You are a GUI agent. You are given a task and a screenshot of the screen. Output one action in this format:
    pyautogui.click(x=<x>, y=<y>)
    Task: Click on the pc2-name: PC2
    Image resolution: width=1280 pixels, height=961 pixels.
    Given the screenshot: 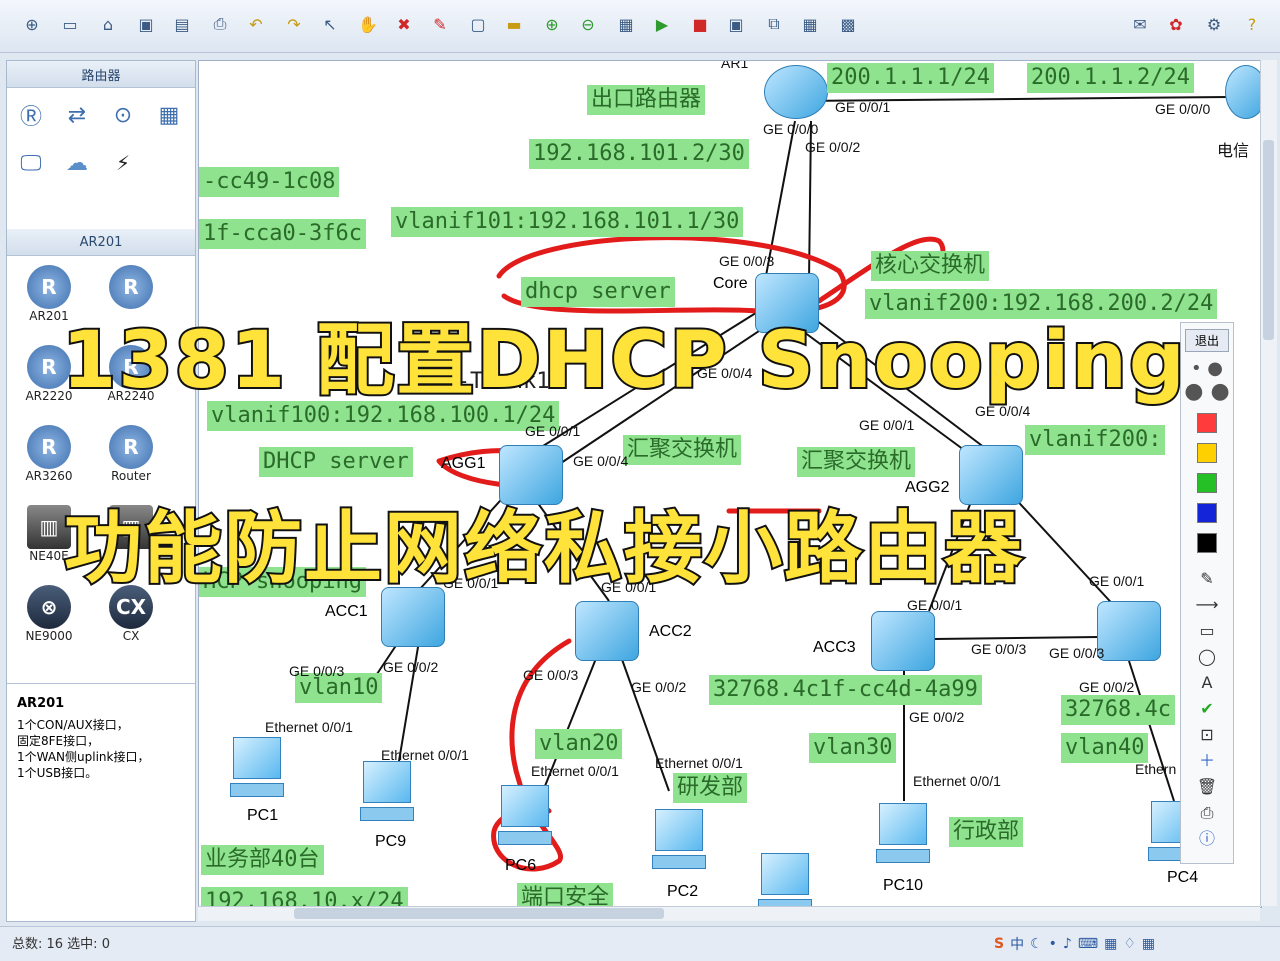 What is the action you would take?
    pyautogui.click(x=683, y=891)
    